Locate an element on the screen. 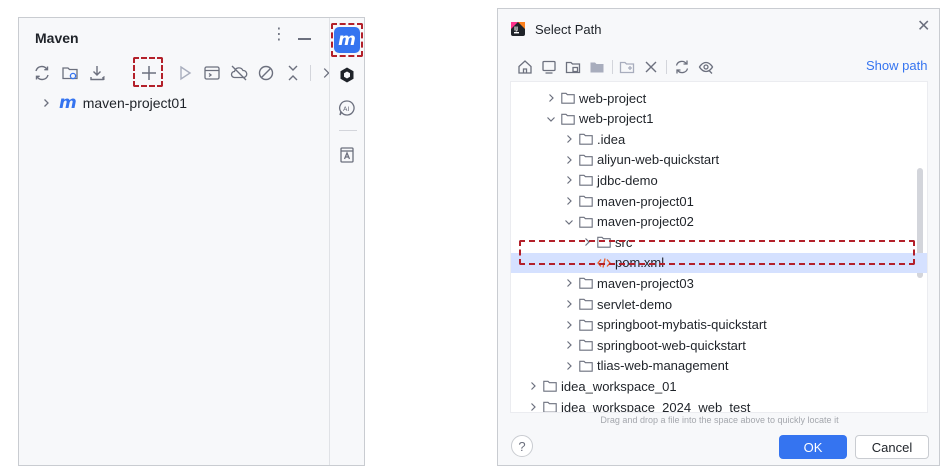  notifications-icon is located at coordinates (347, 155).